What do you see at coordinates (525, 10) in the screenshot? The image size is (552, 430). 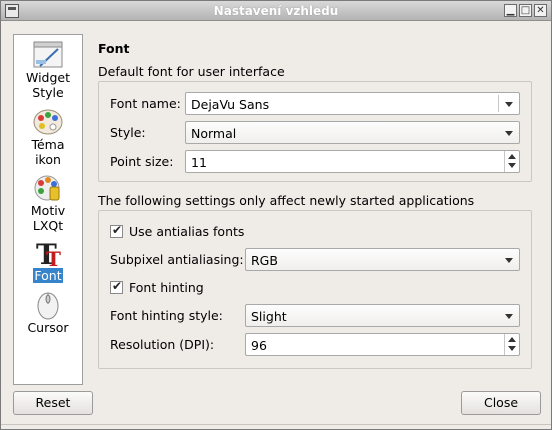 I see `maximize-button: □` at bounding box center [525, 10].